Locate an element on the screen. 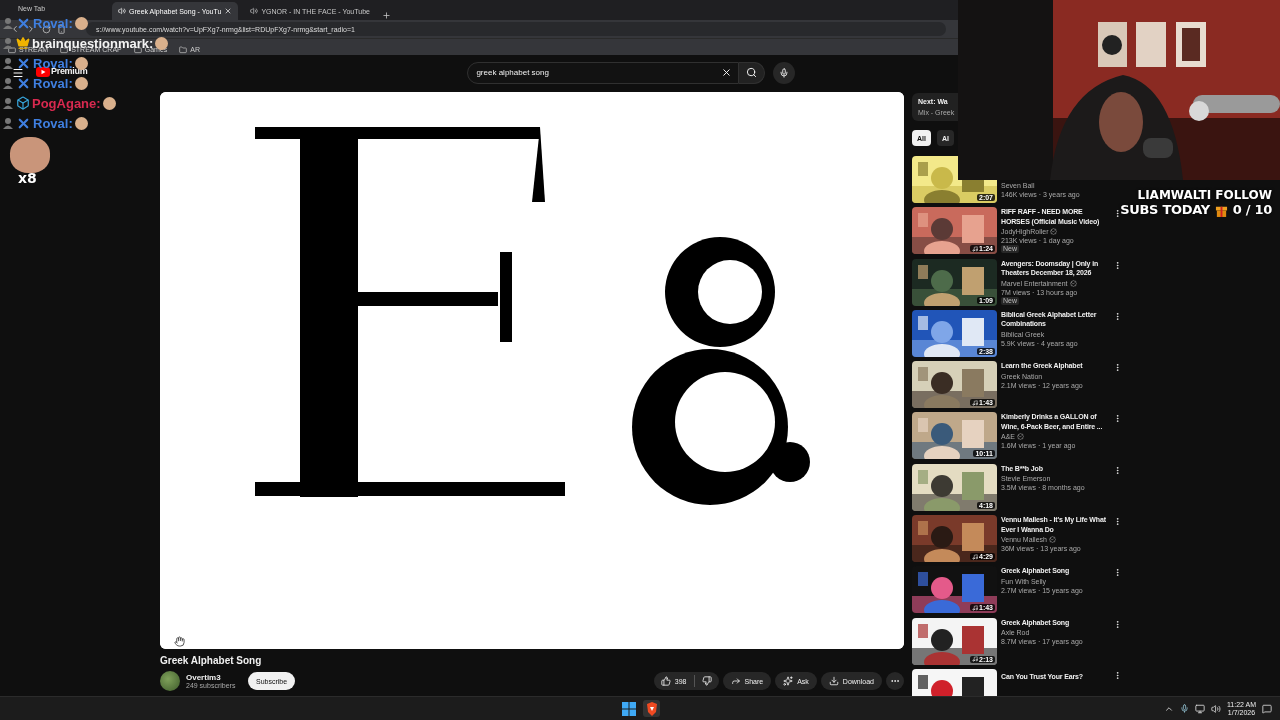 The width and height of the screenshot is (1280, 720). new-tab-icon is located at coordinates (386, 15).